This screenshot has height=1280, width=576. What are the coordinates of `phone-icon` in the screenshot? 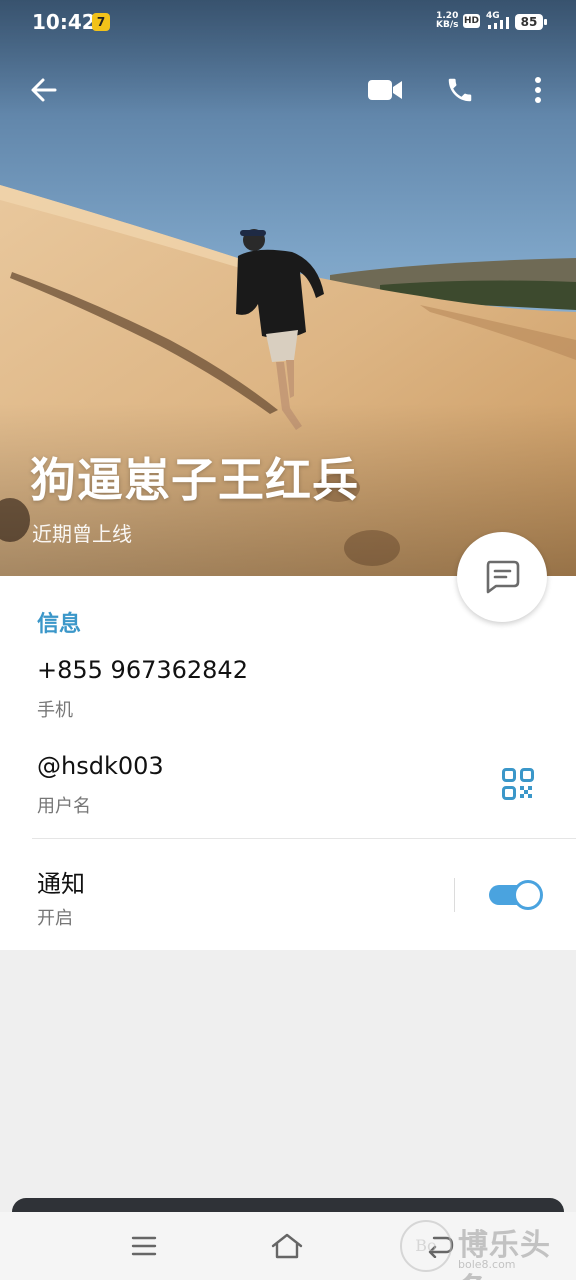 It's located at (460, 90).